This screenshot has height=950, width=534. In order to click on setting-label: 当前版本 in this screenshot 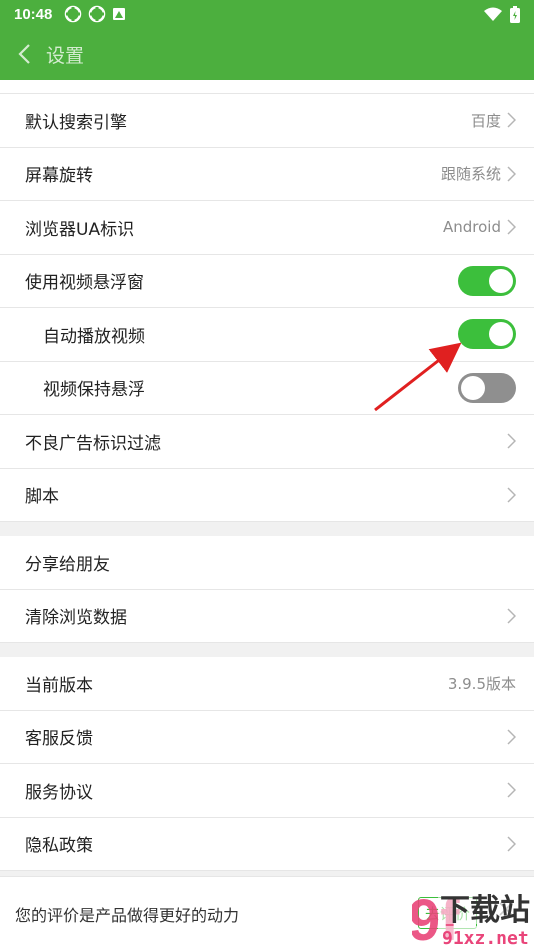, I will do `click(59, 685)`.